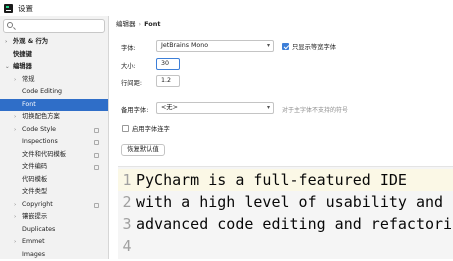 The image size is (453, 261). What do you see at coordinates (22, 67) in the screenshot?
I see `sidebar-item-label: 编辑器` at bounding box center [22, 67].